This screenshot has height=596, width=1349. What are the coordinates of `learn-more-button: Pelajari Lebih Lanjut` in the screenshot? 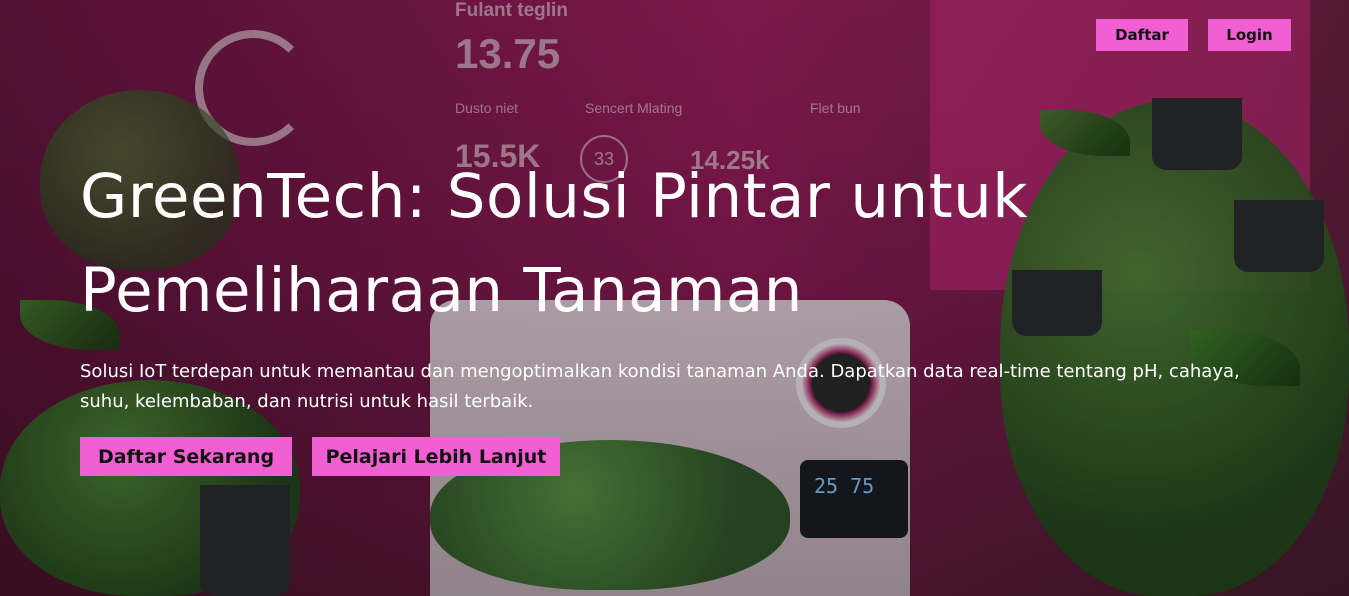 It's located at (436, 456).